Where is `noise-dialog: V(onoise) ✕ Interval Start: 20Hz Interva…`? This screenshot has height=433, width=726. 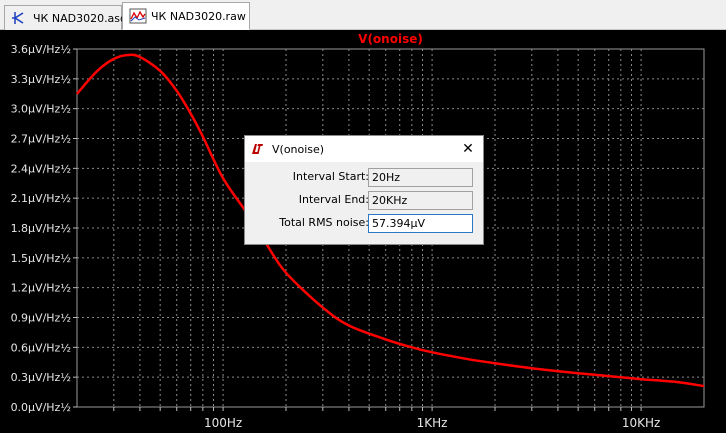 noise-dialog: V(onoise) ✕ Interval Start: 20Hz Interva… is located at coordinates (364, 190).